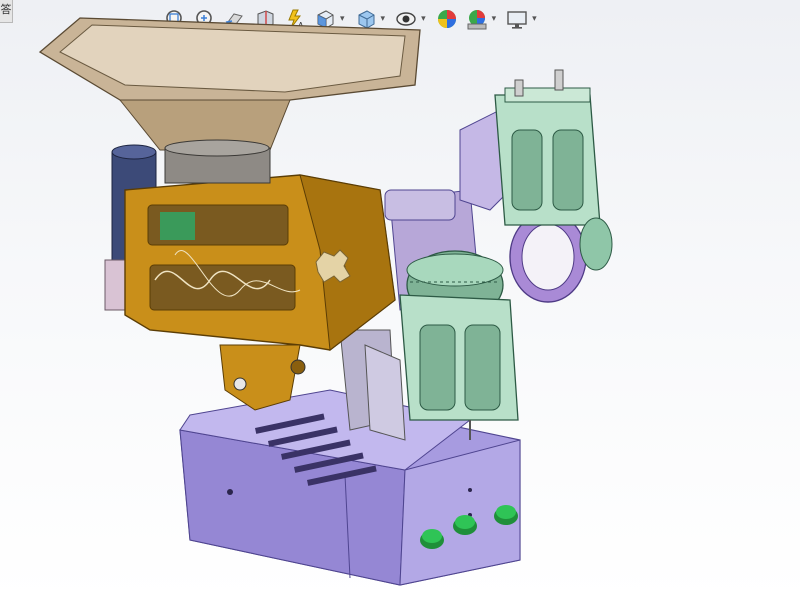 This screenshot has height=600, width=800. I want to click on support-bracket, so click(372, 385).